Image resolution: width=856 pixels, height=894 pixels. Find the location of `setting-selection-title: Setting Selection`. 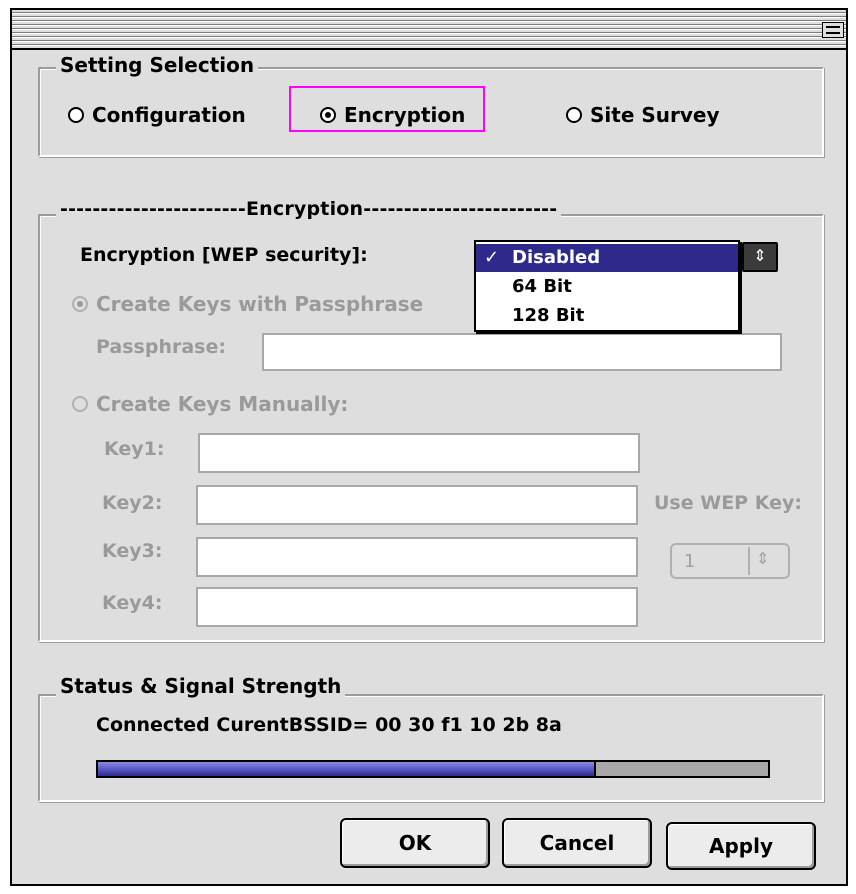

setting-selection-title: Setting Selection is located at coordinates (157, 65).